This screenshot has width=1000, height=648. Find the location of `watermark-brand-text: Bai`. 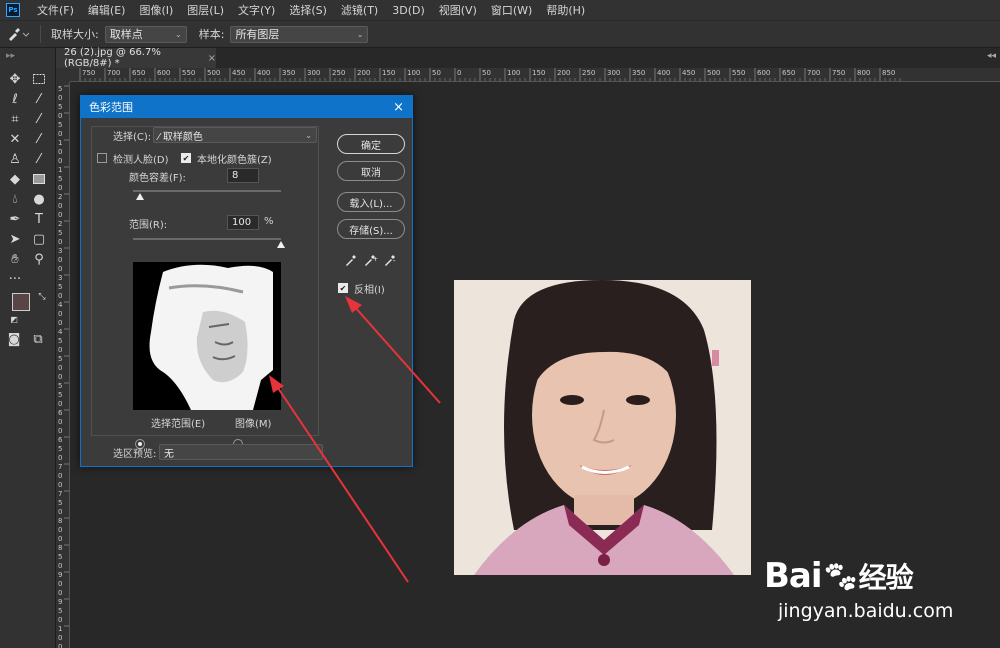

watermark-brand-text: Bai is located at coordinates (793, 576).